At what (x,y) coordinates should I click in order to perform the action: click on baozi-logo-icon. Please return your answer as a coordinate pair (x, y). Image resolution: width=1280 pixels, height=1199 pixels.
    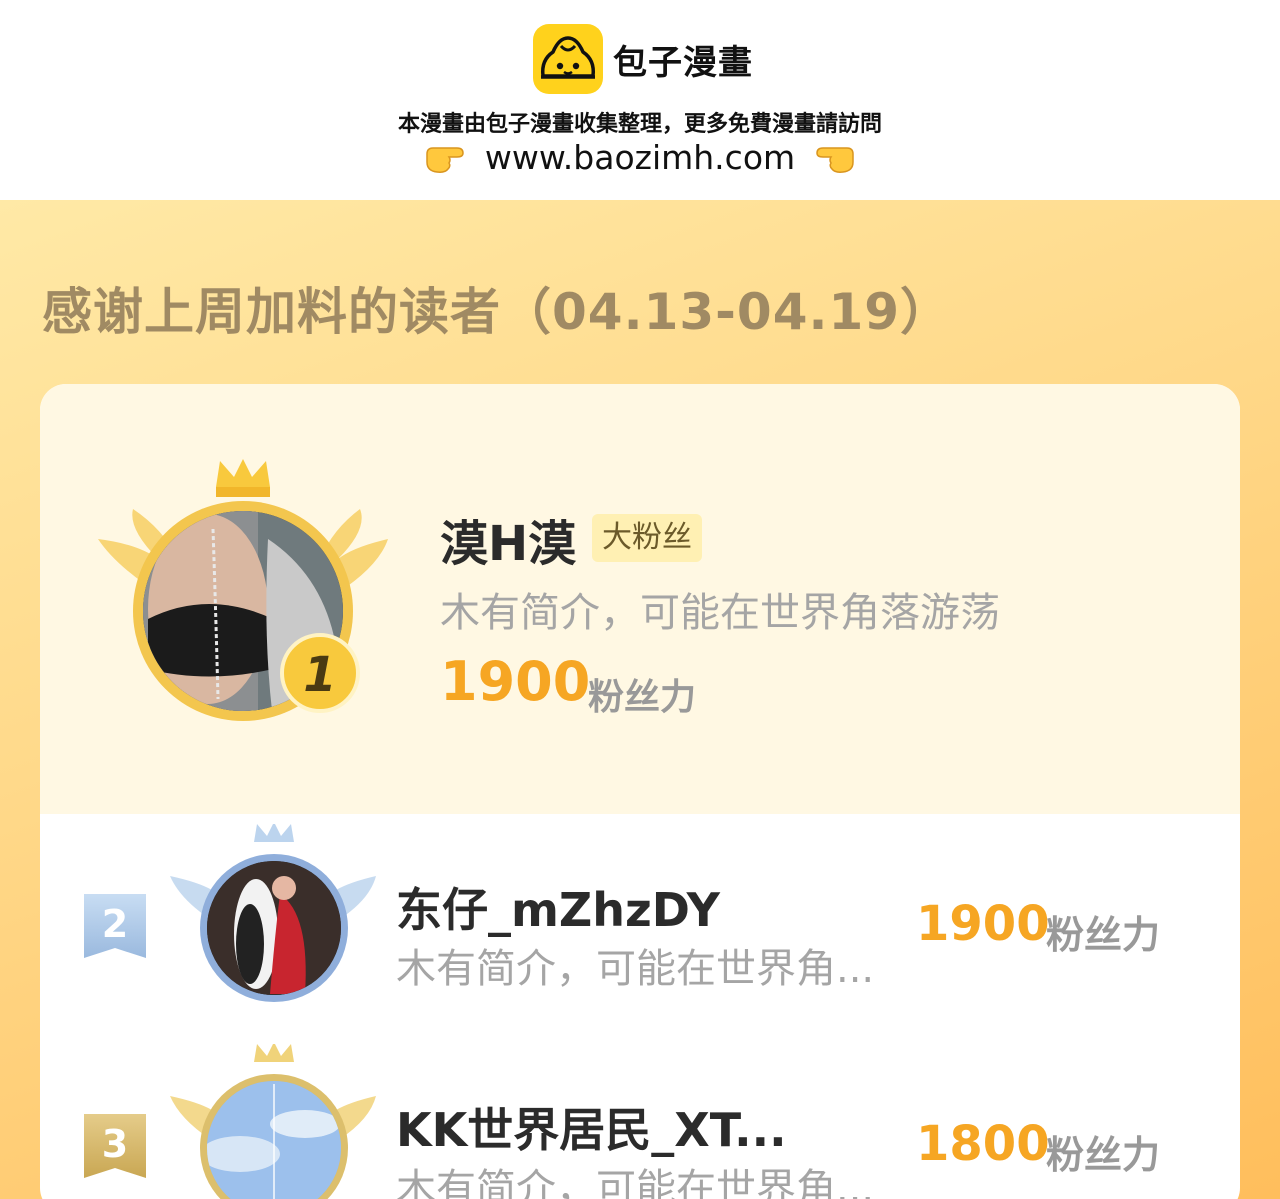
    Looking at the image, I should click on (568, 59).